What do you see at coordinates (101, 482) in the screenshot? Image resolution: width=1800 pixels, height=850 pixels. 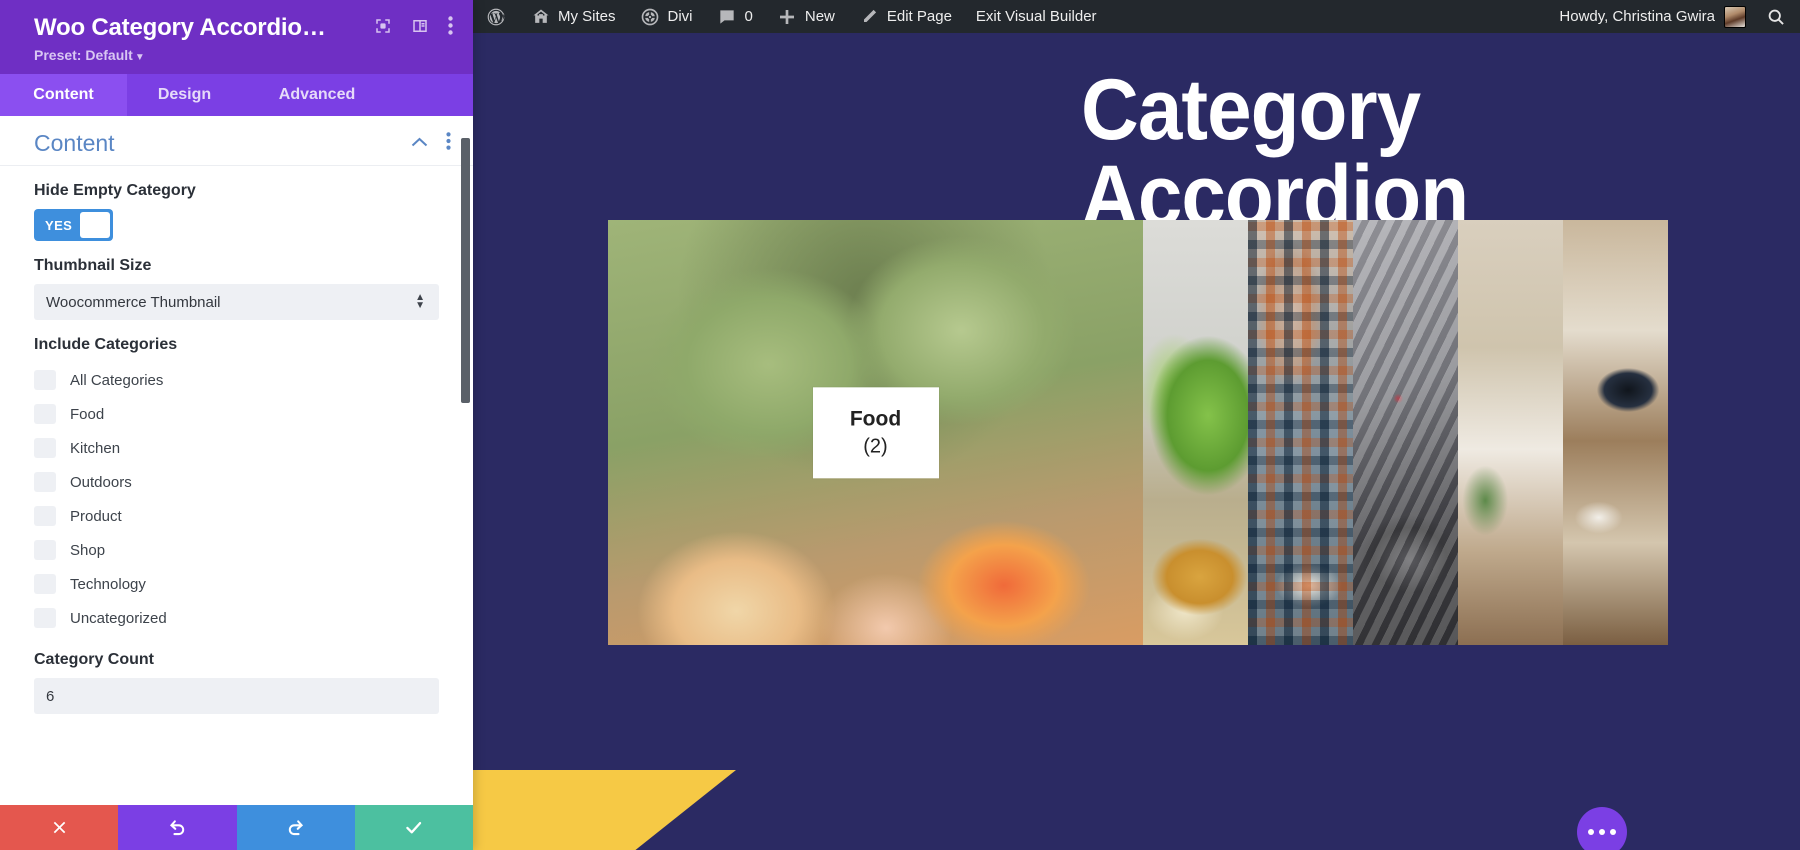 I see `checkbox-label: Outdoors` at bounding box center [101, 482].